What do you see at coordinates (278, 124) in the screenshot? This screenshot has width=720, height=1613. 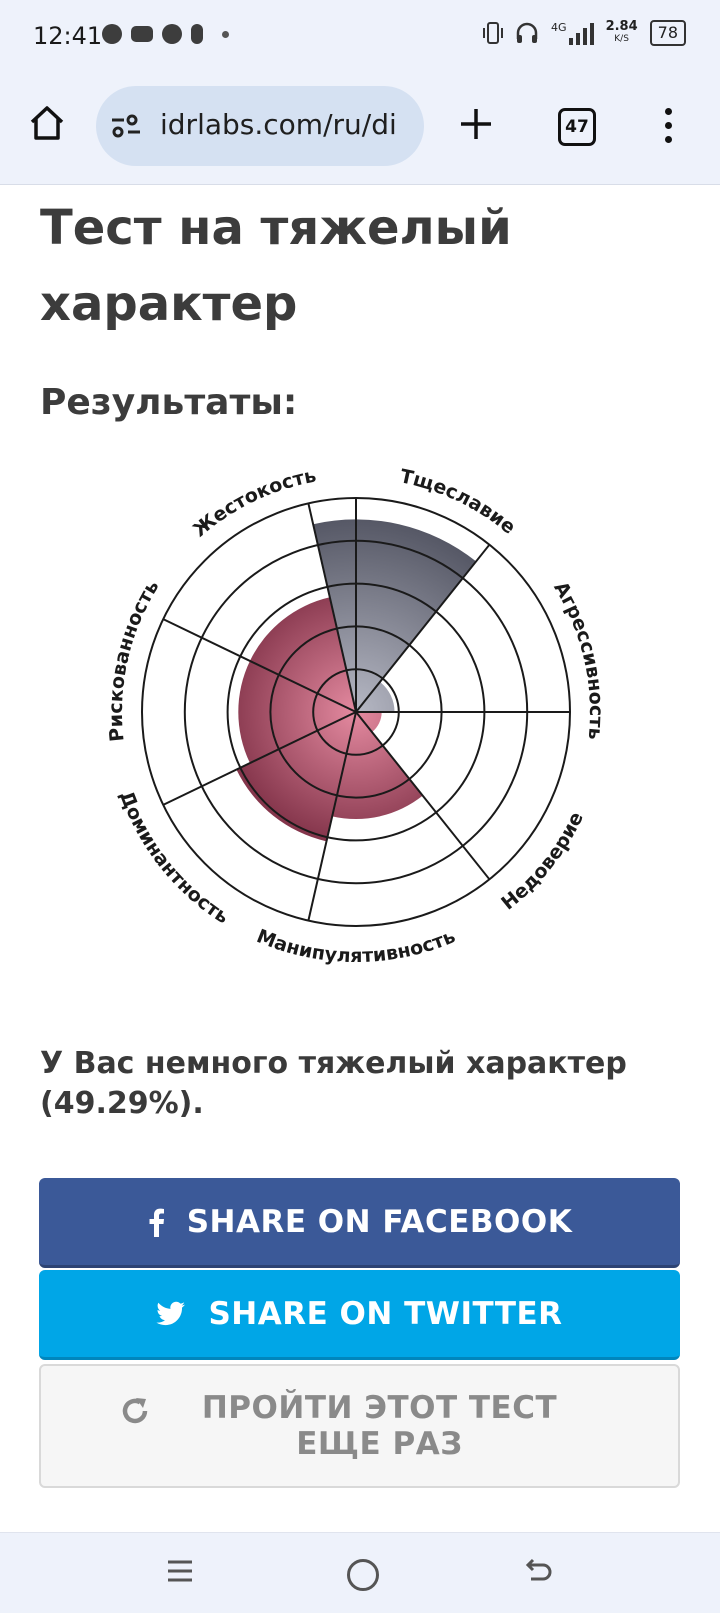 I see `url-text: idrlabs.com/ru/di` at bounding box center [278, 124].